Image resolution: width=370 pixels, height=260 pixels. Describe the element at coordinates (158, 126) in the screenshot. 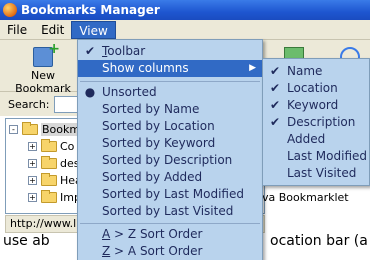

I see `menu-item-label: Sorted by Location` at that location.